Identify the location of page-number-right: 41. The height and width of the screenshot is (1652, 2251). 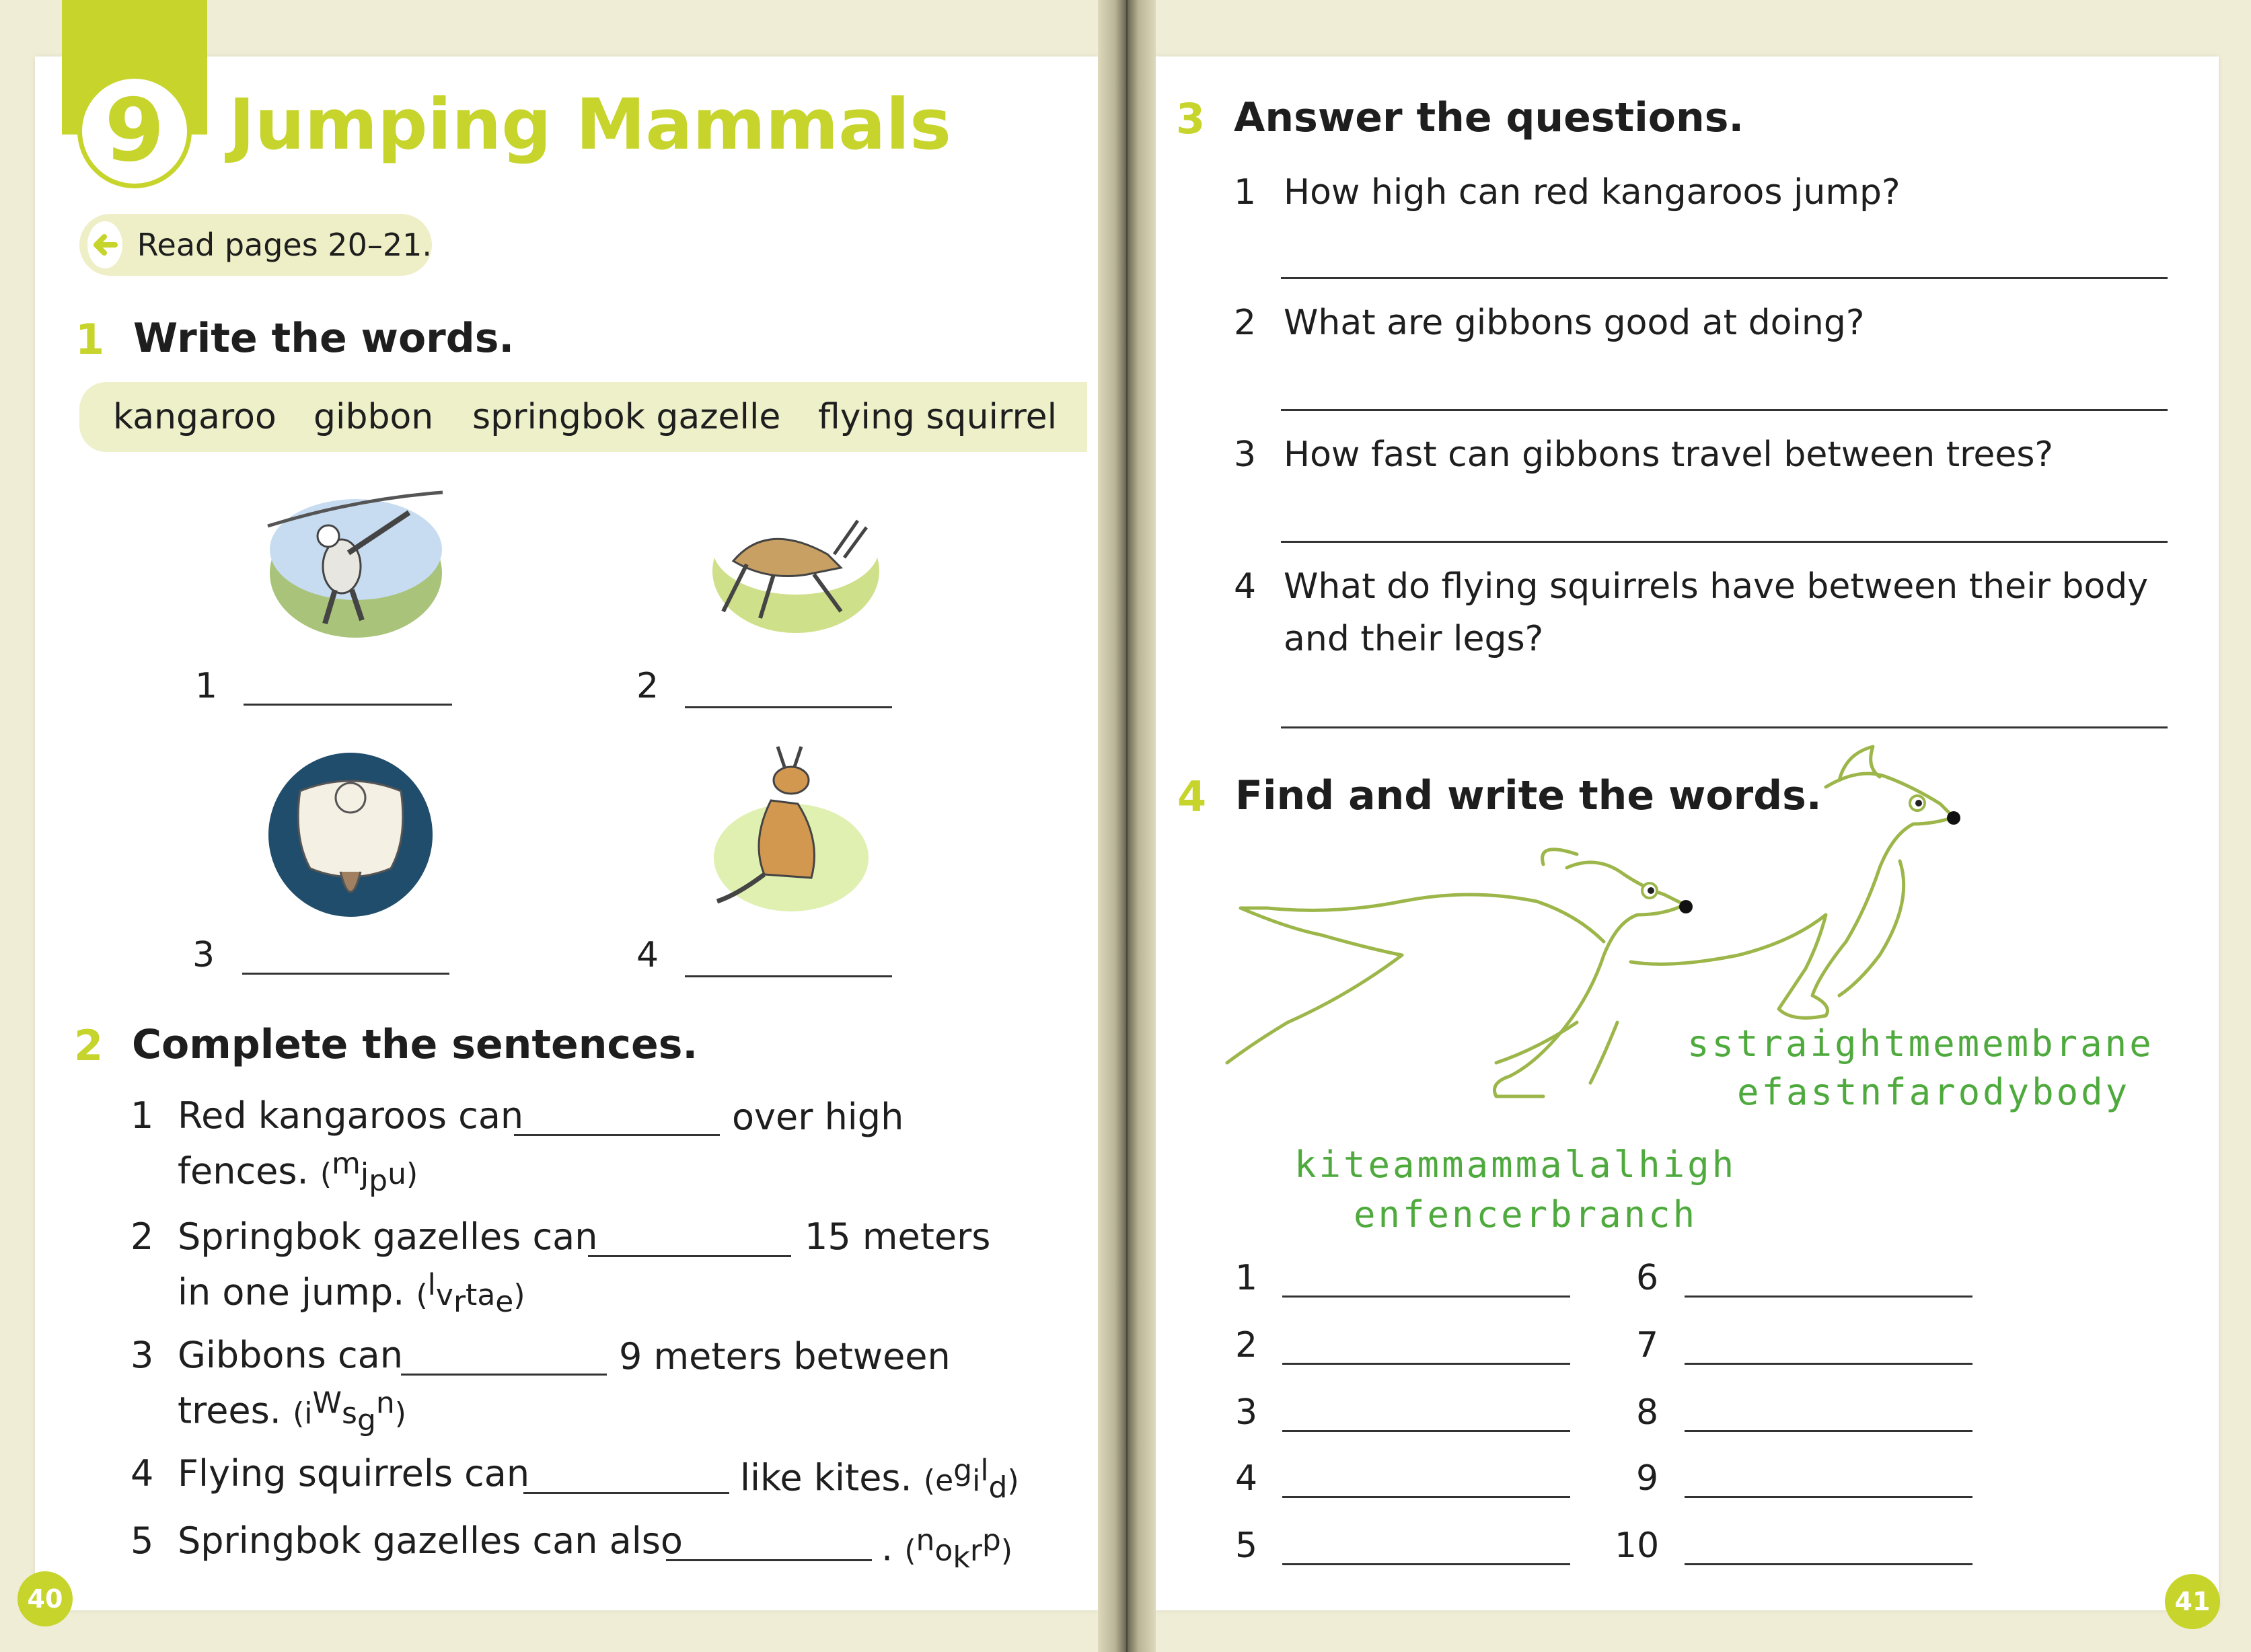
(2192, 1601).